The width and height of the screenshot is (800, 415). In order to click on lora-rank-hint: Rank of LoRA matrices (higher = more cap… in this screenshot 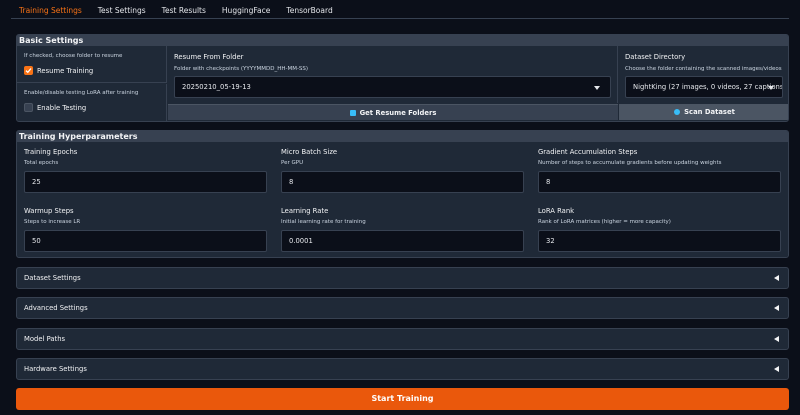, I will do `click(604, 222)`.